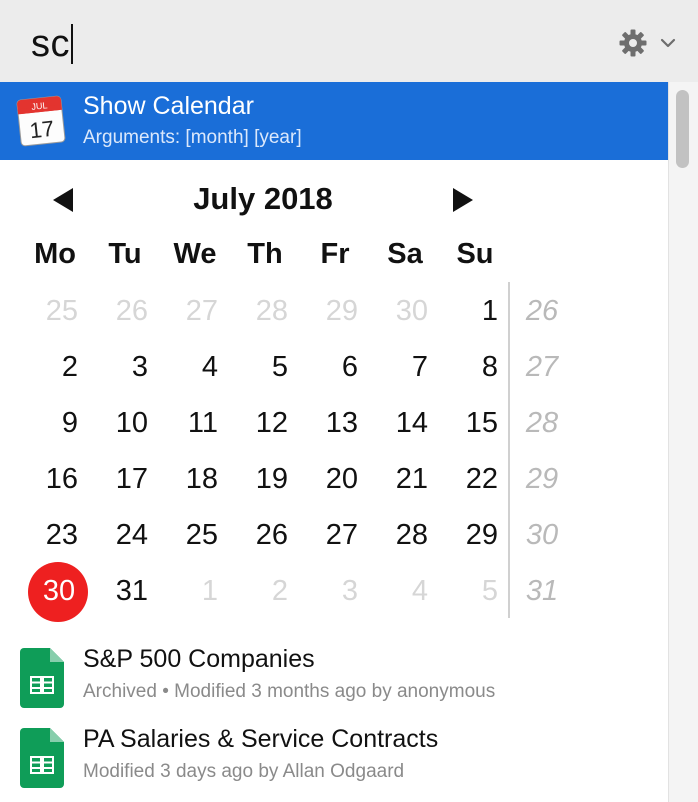 This screenshot has width=698, height=802. I want to click on week-number: 28, so click(542, 423).